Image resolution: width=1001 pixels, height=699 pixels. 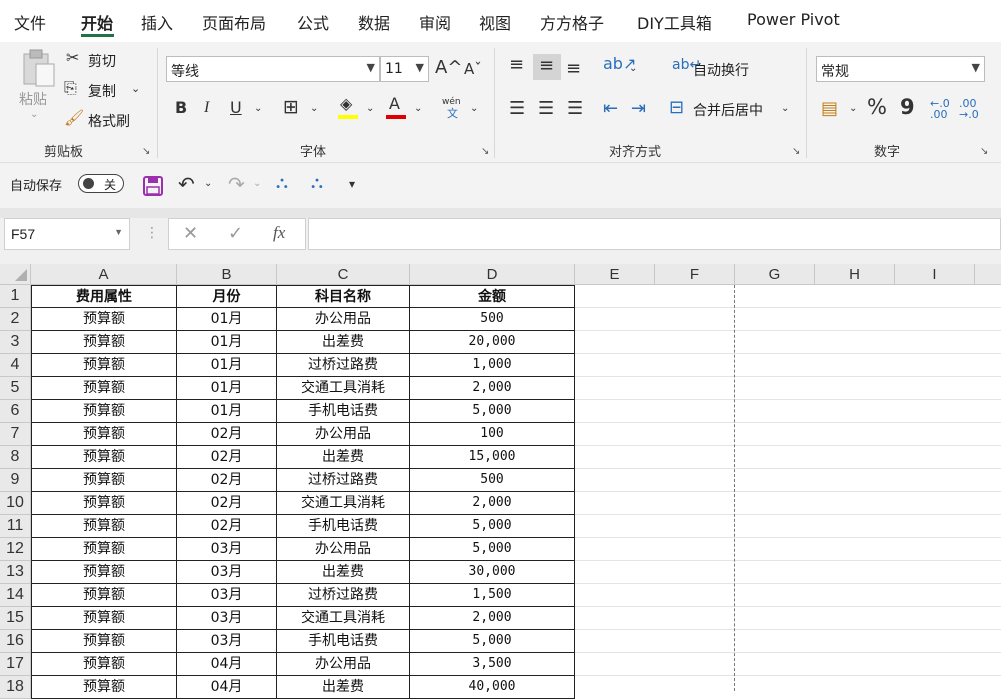 I want to click on redo-icon: ↷, so click(x=236, y=184).